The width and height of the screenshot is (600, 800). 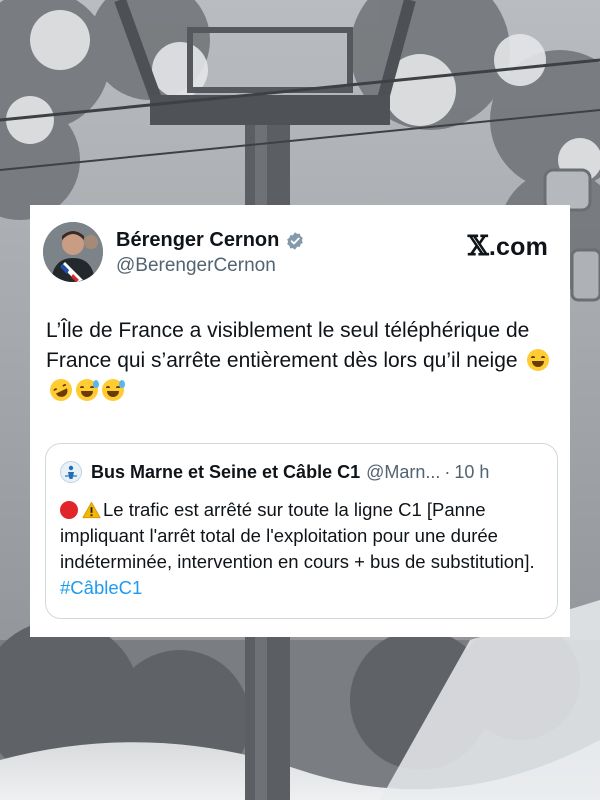 I want to click on quoted-author-name: Bus Marne et Seine et Câble C1, so click(x=225, y=472).